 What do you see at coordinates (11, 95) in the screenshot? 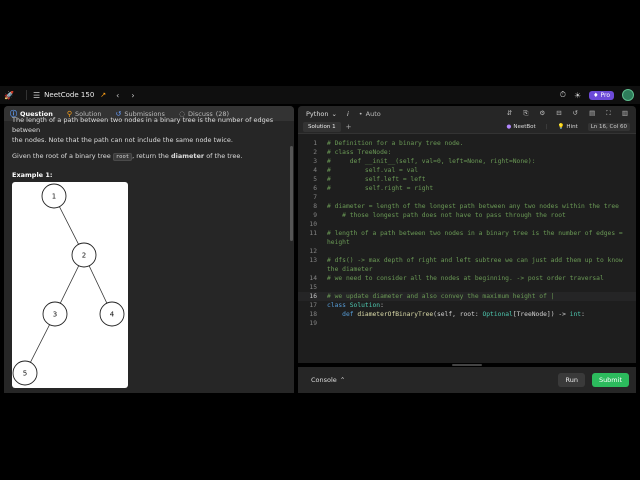
I see `rocket-logo-icon: 🚀` at bounding box center [11, 95].